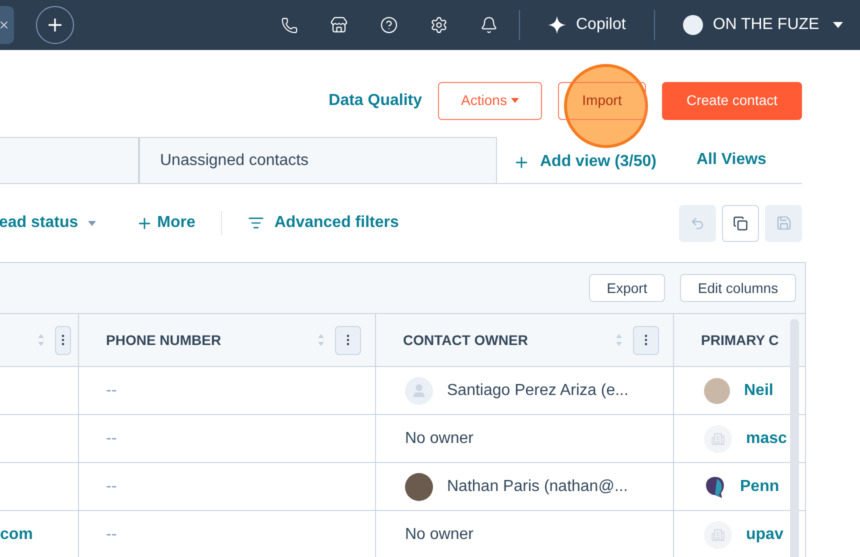 The height and width of the screenshot is (557, 860). I want to click on copy-icon, so click(740, 223).